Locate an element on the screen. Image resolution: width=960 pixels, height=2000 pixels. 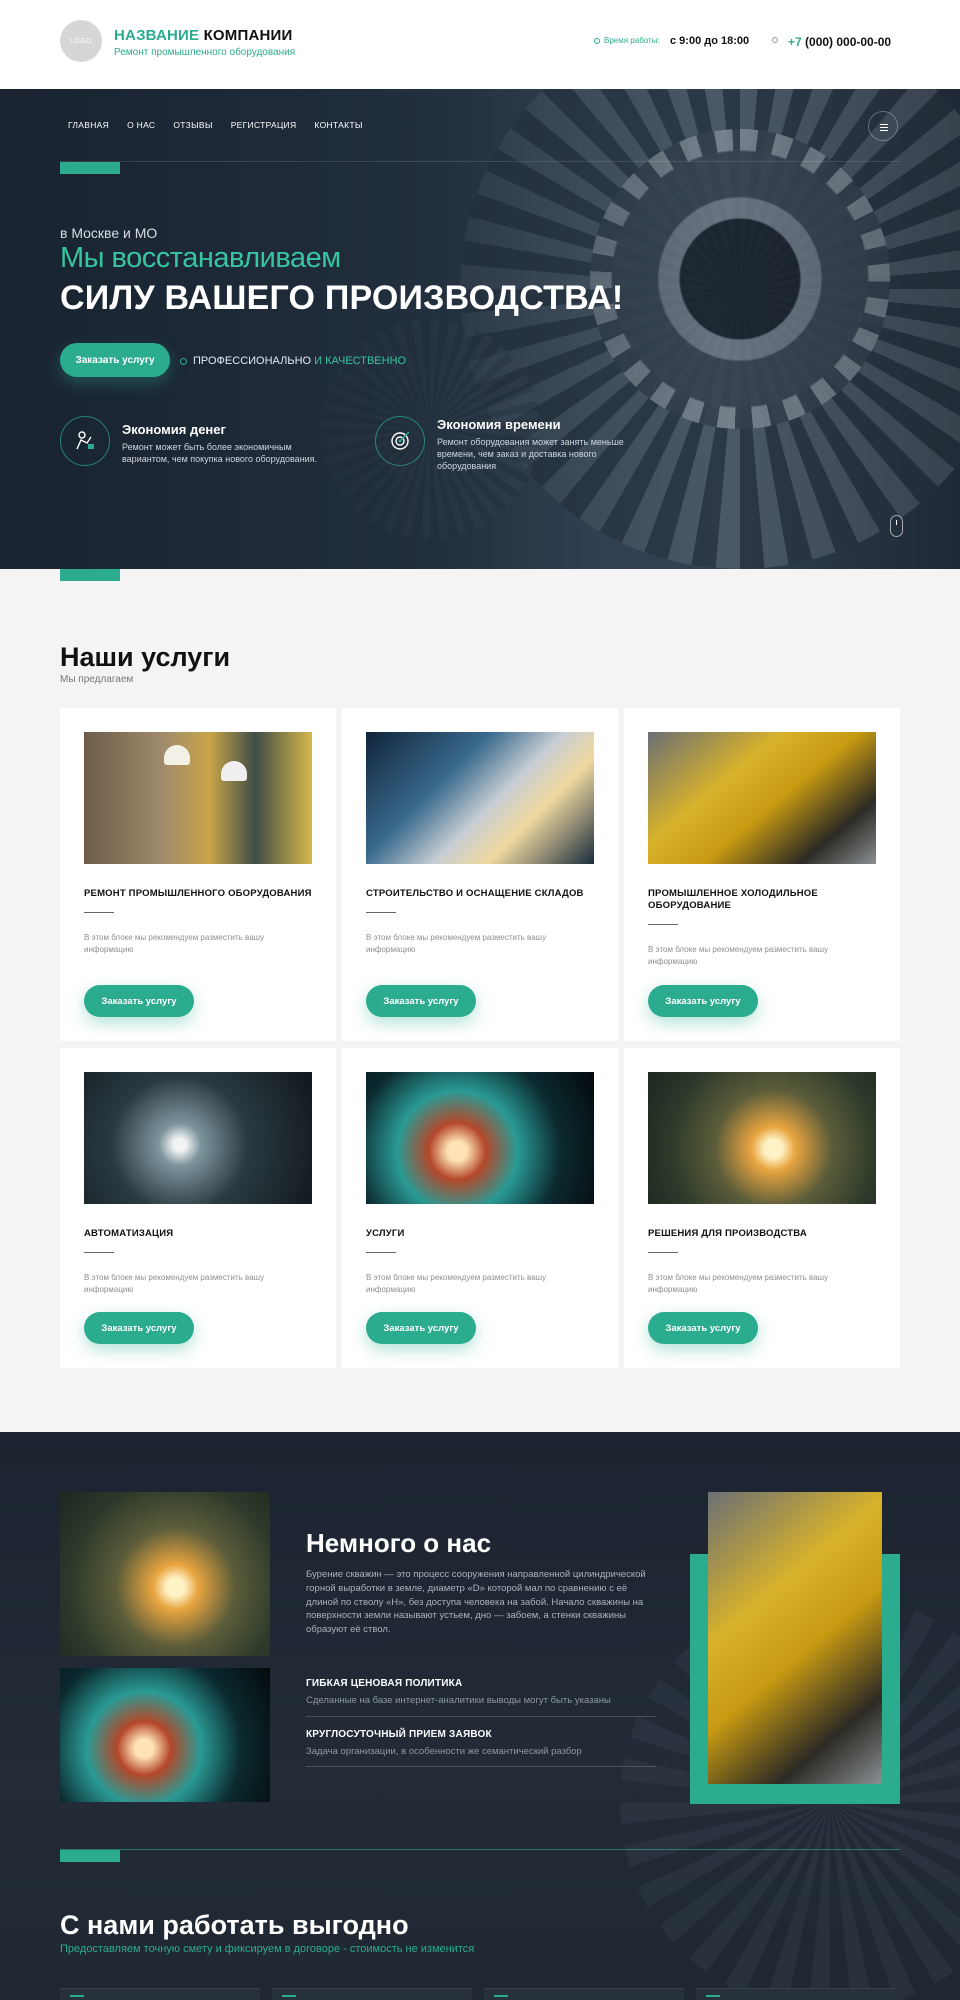
nav-item-reviews: ОТЗЫВЫ is located at coordinates (192, 125).